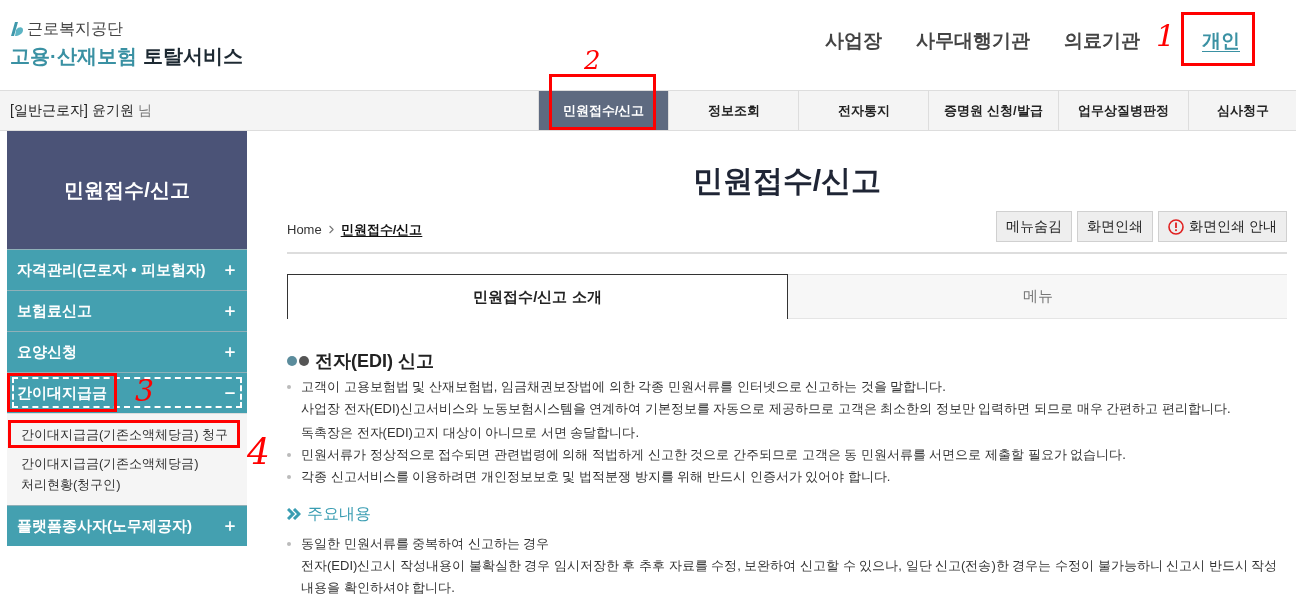 The height and width of the screenshot is (607, 1296). Describe the element at coordinates (1242, 110) in the screenshot. I see `menu-tab: 심사청구` at that location.